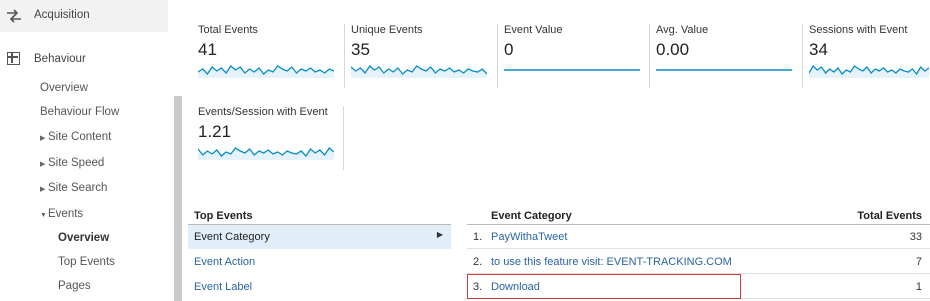  I want to click on metric-avg-value: Avg. Value 0.00, so click(722, 65).